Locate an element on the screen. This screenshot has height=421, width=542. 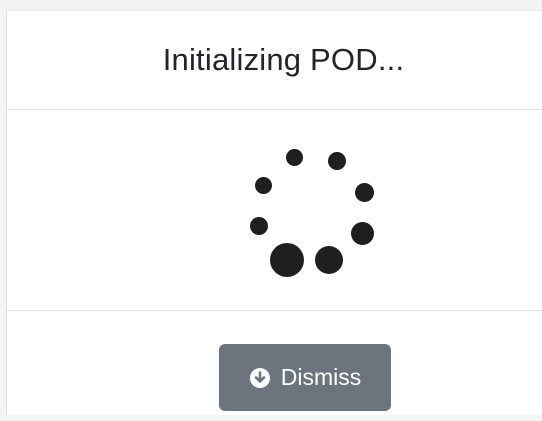
arrow-circle-down-icon is located at coordinates (260, 378).